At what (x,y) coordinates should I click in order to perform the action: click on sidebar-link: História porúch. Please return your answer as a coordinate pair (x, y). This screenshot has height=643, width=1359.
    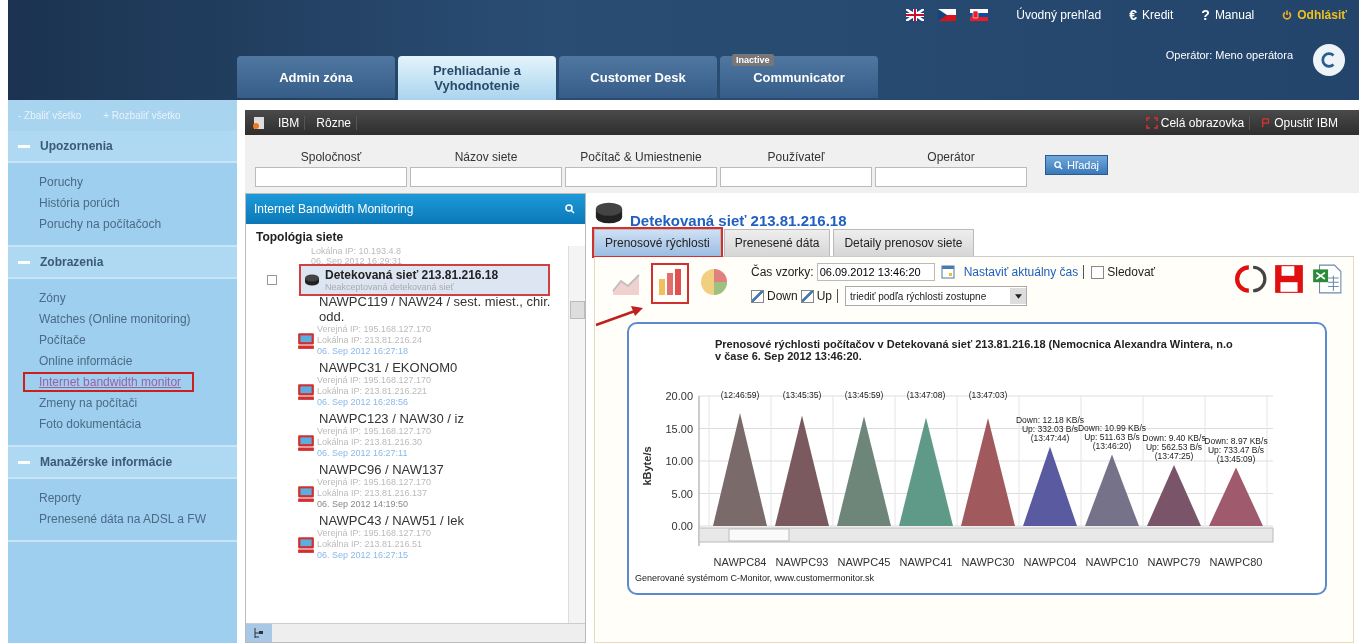
    Looking at the image, I should click on (79, 203).